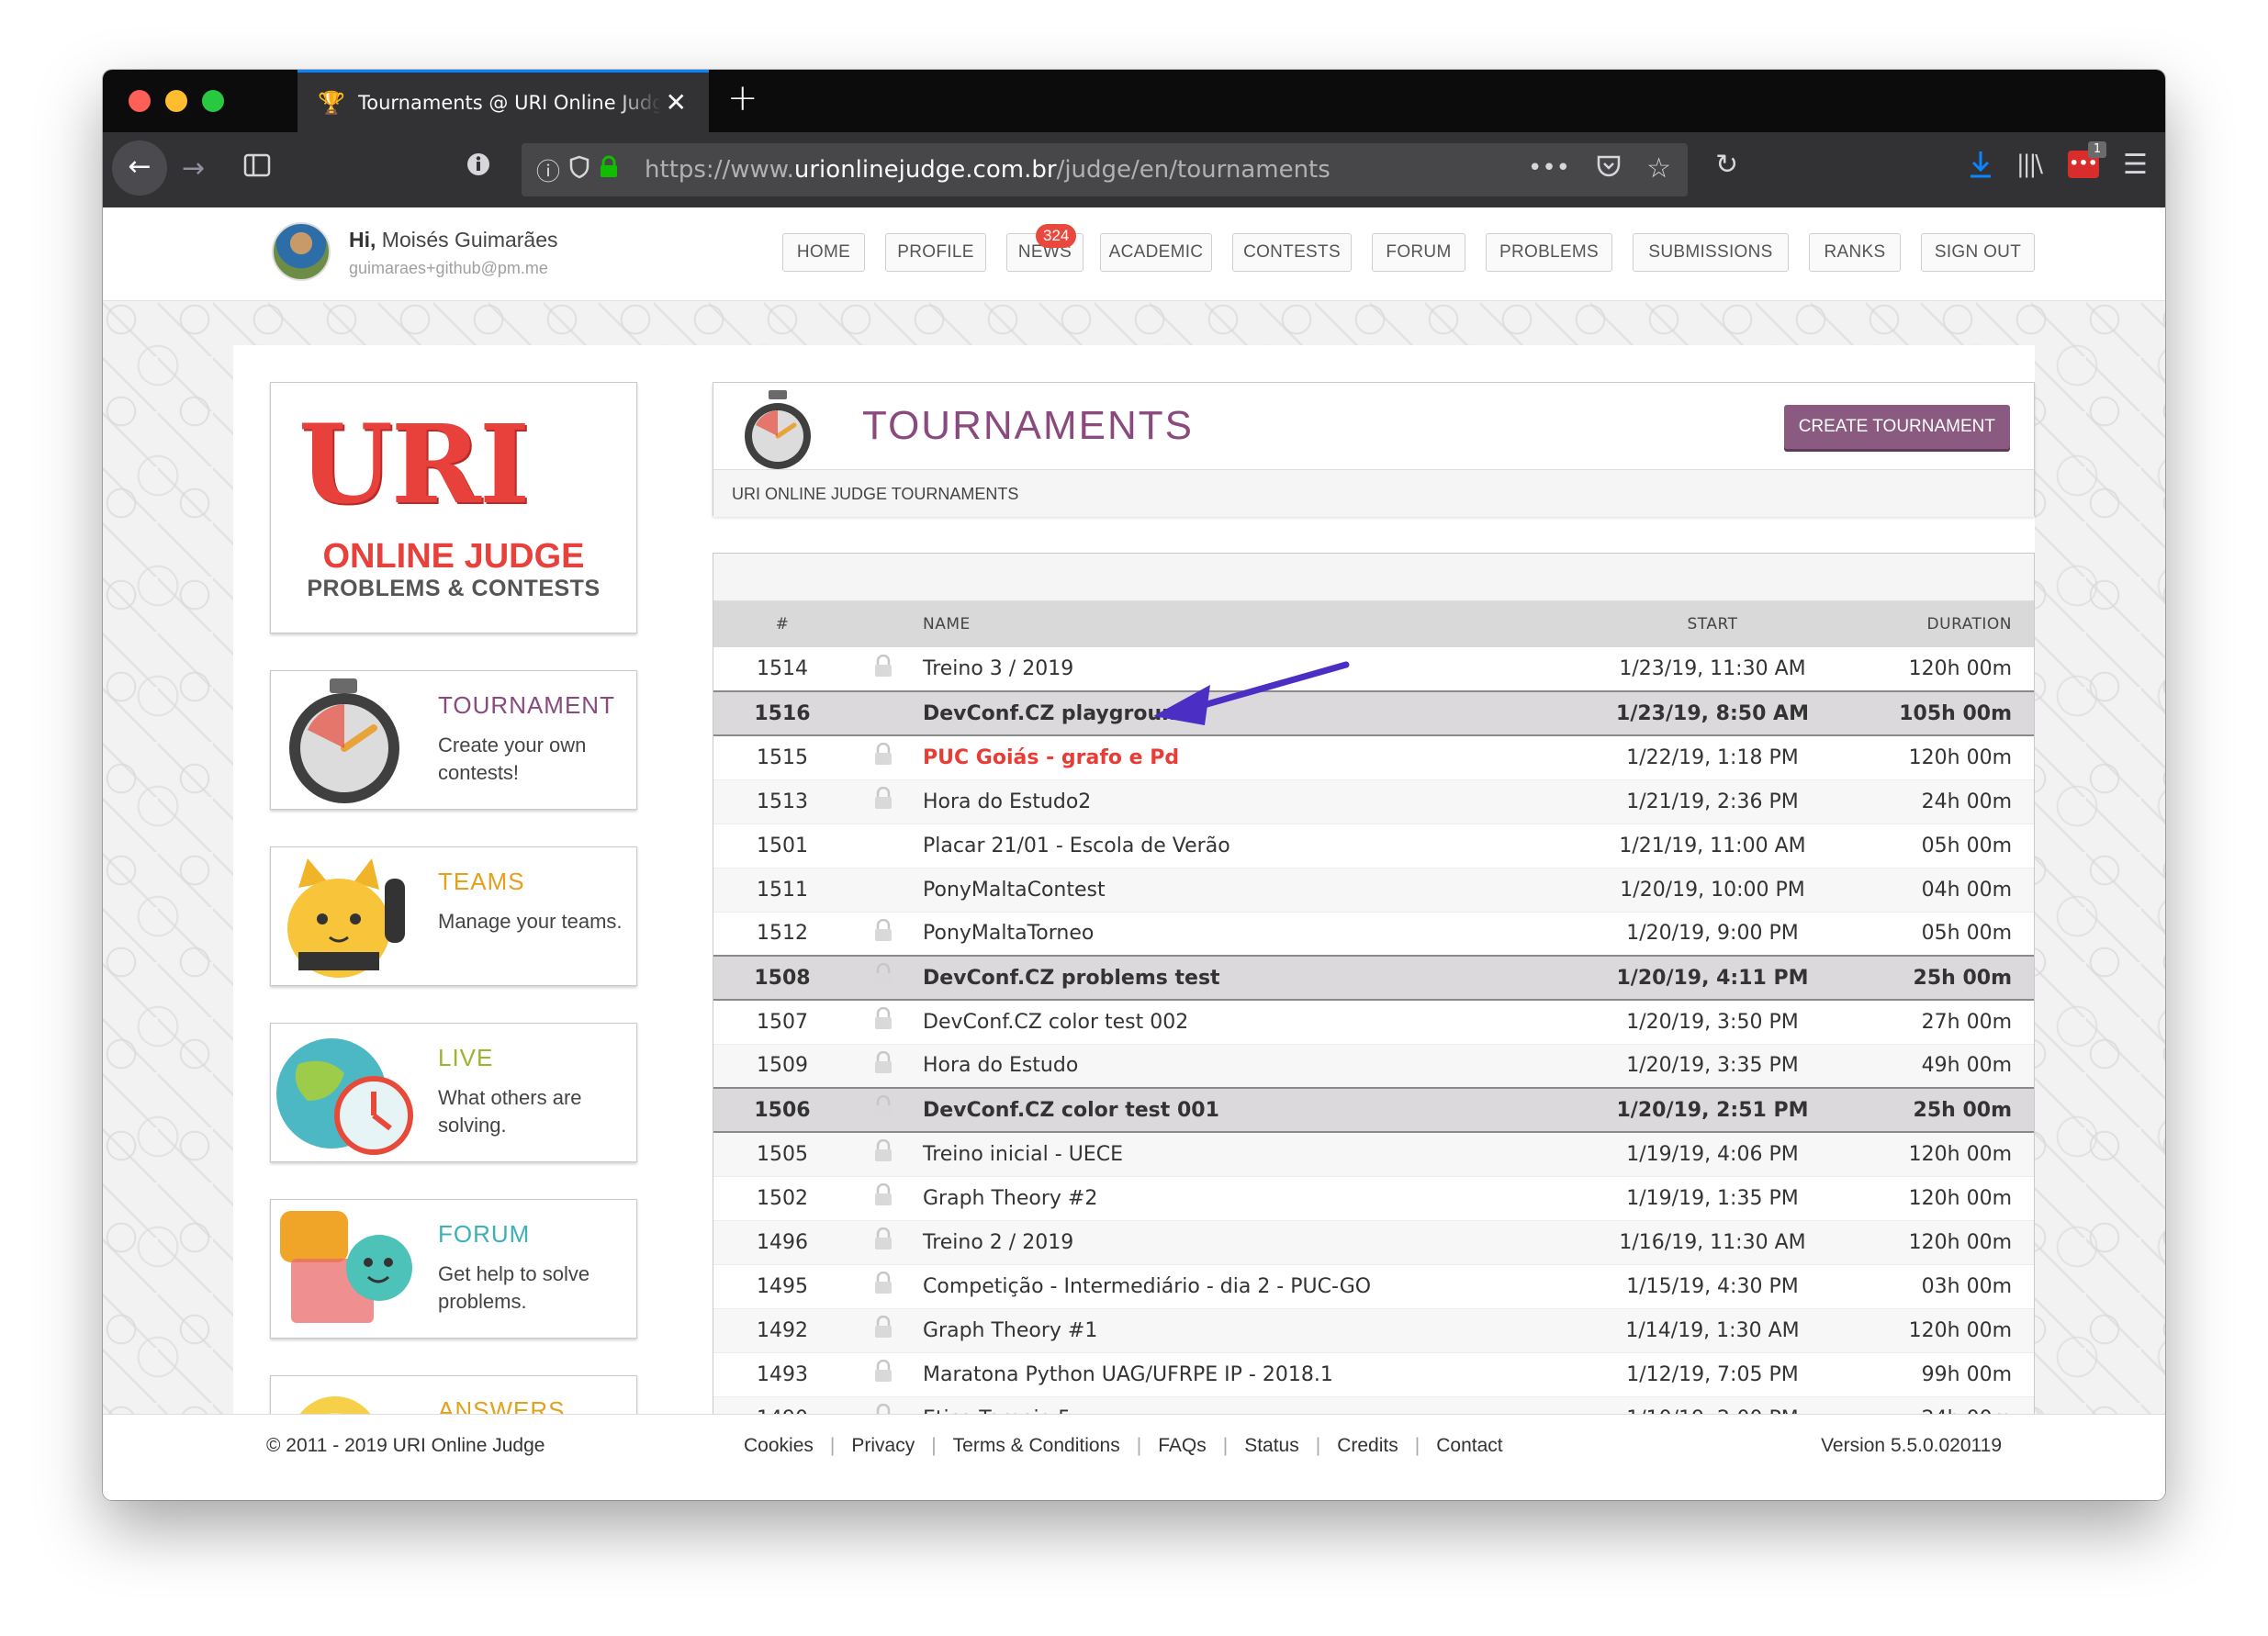 The image size is (2268, 1636). Describe the element at coordinates (824, 252) in the screenshot. I see `menu-home-button: HOME` at that location.